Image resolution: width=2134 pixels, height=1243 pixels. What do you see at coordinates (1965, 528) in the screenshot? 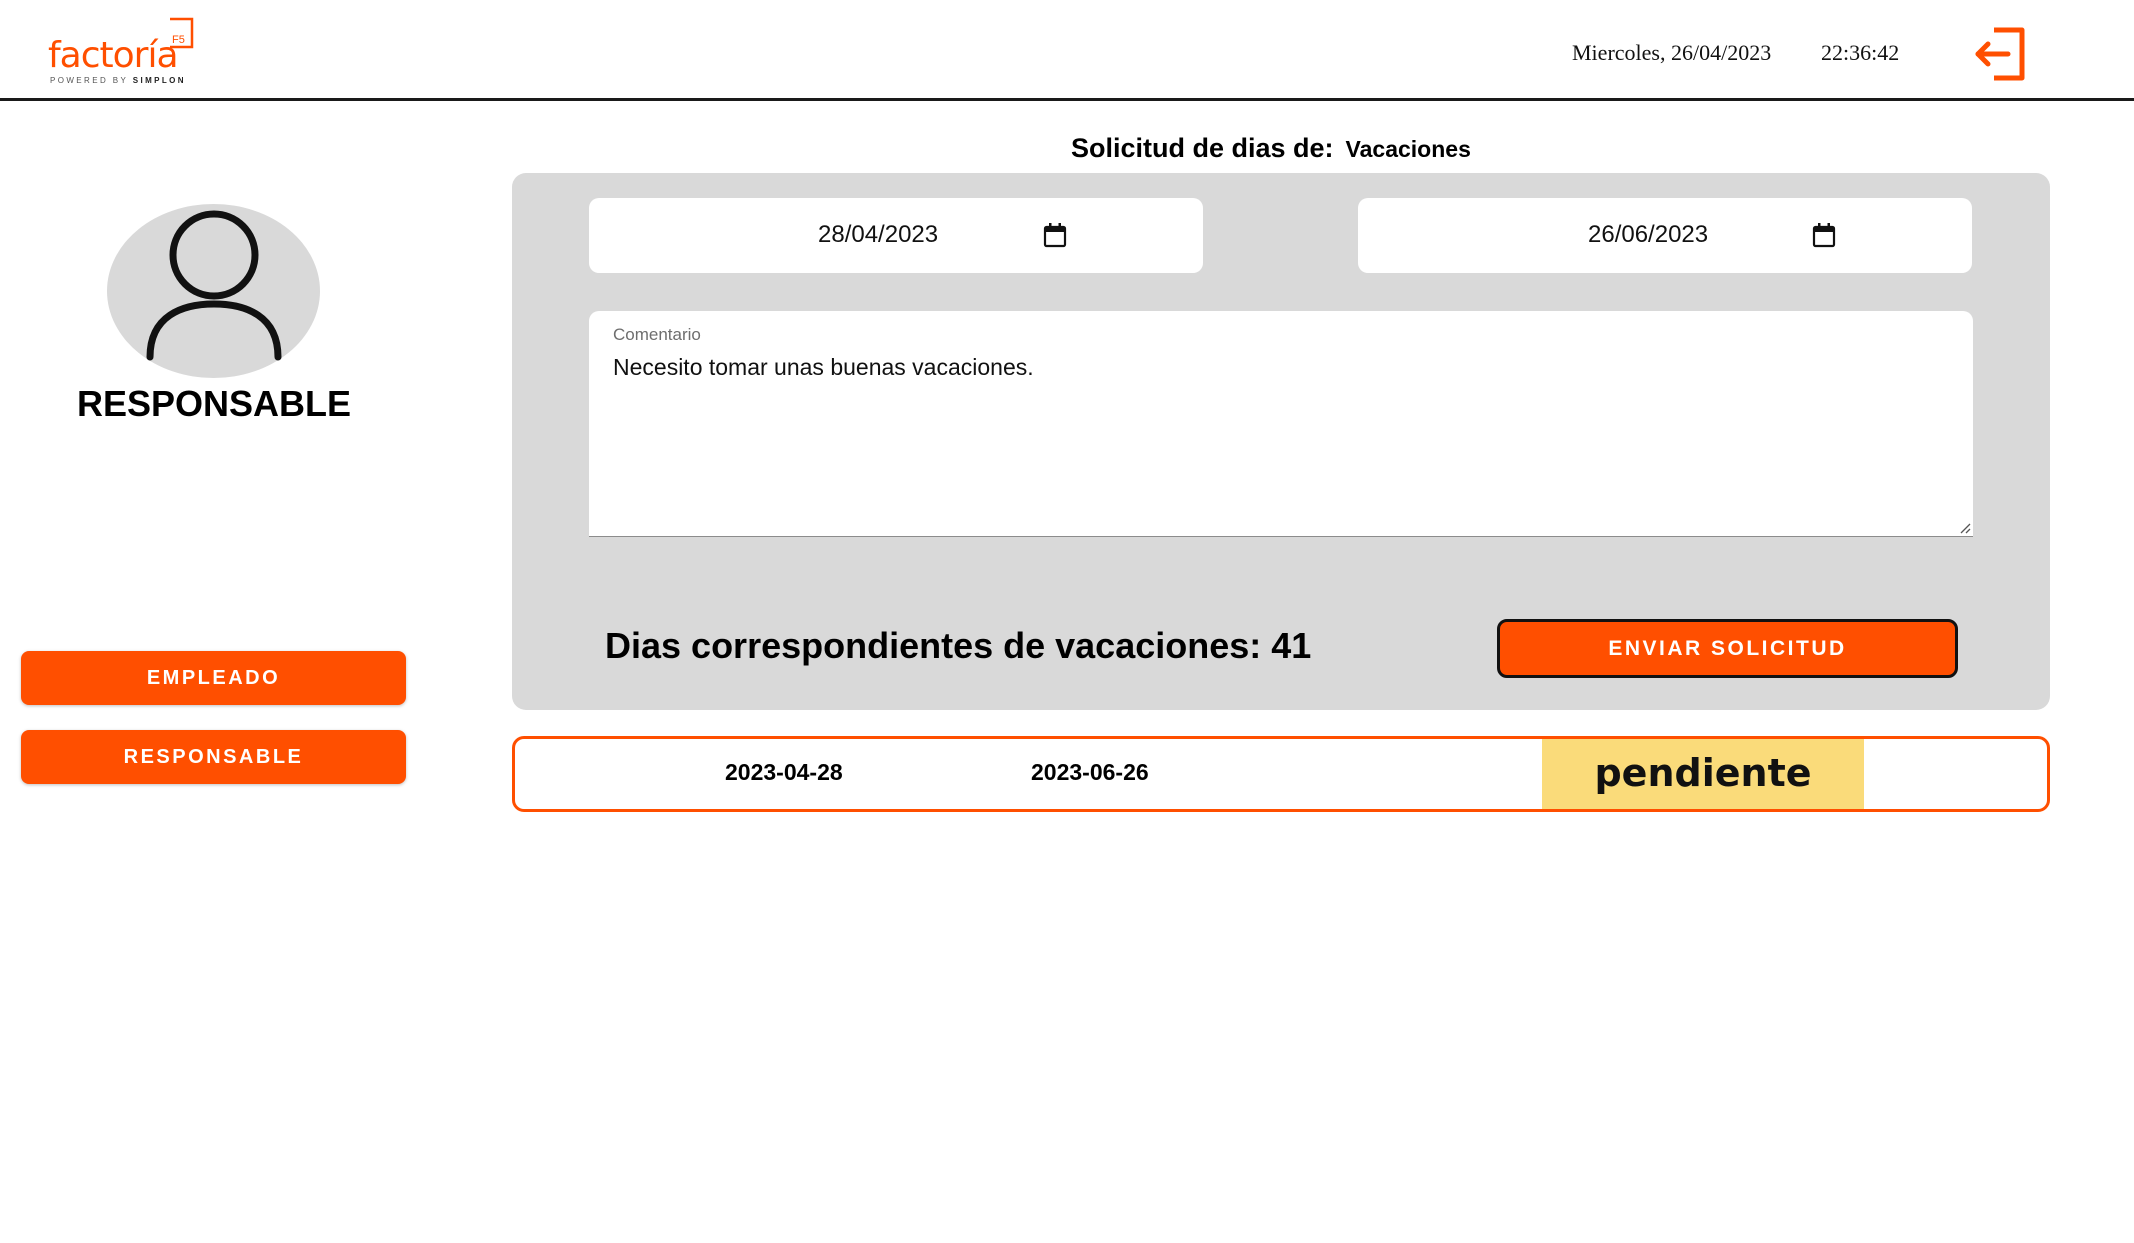
I see `resize-grip-icon` at bounding box center [1965, 528].